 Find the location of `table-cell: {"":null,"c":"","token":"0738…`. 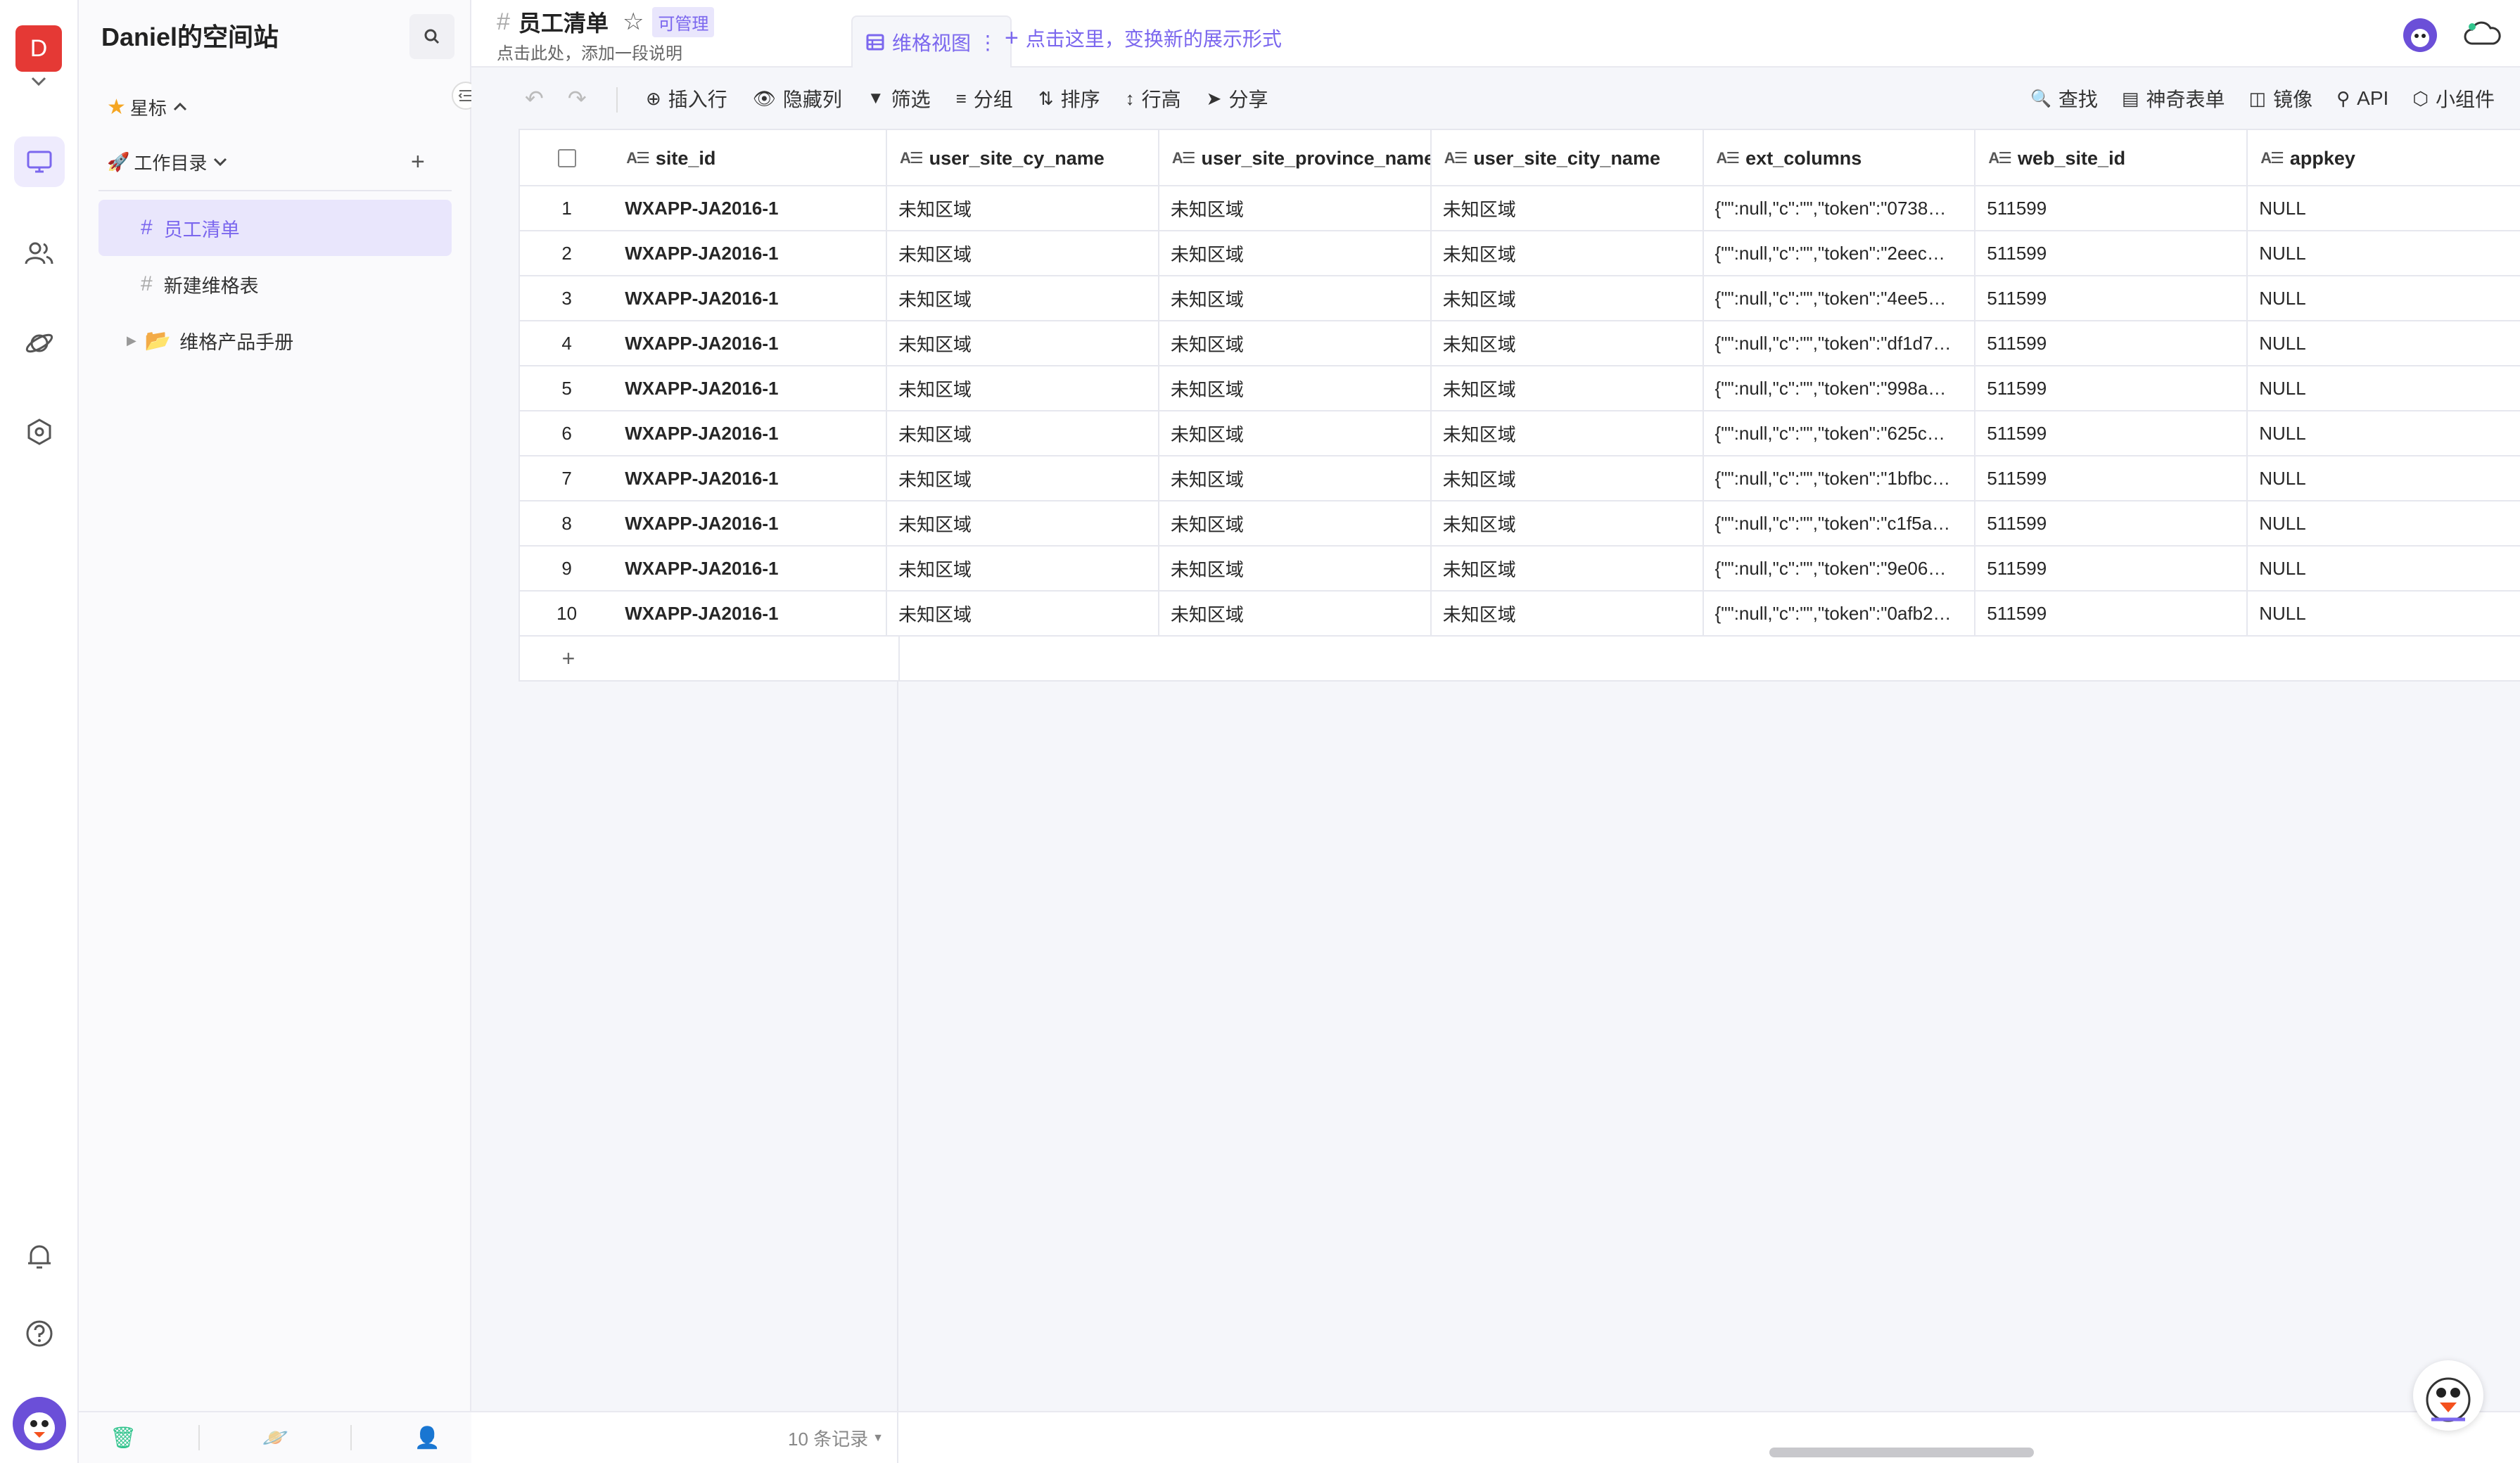

table-cell: {"":null,"c":"","token":"0738… is located at coordinates (1840, 208).